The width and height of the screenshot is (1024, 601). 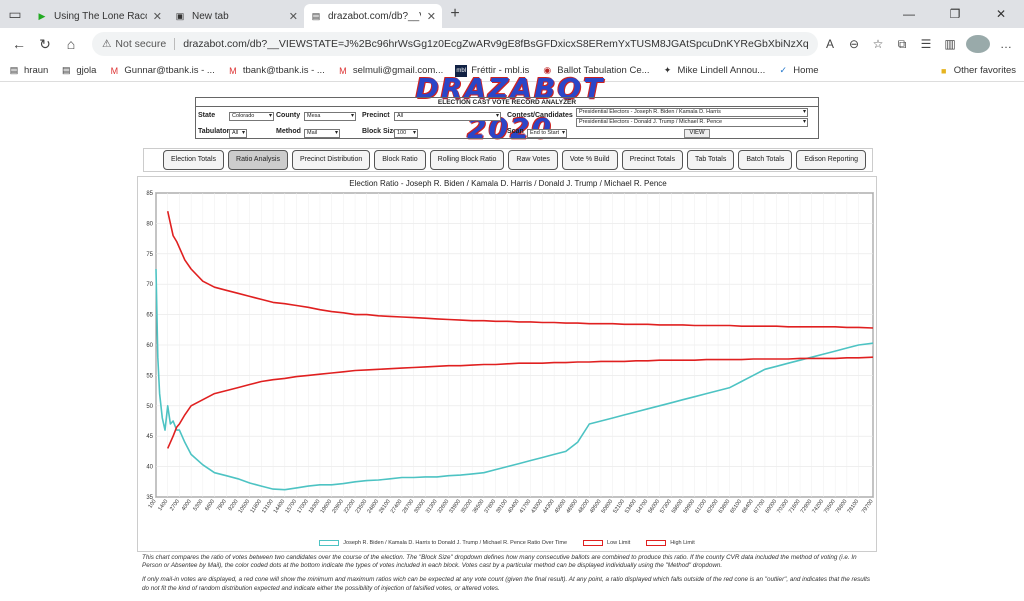 I want to click on tab-precinct-distribution: Precinct Distribution, so click(x=331, y=160).